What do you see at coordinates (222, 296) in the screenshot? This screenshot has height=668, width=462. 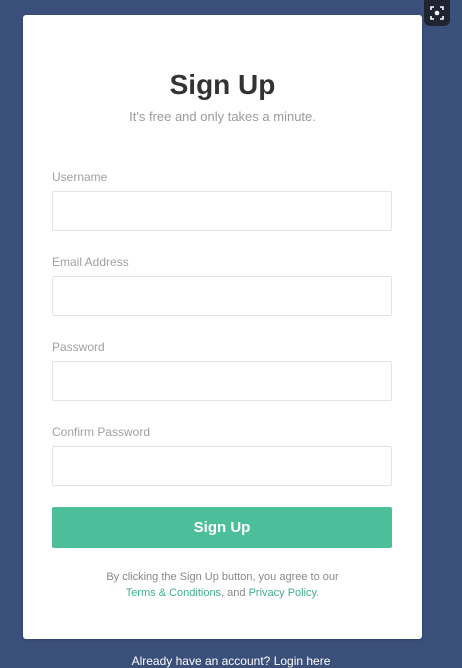 I see `email-input` at bounding box center [222, 296].